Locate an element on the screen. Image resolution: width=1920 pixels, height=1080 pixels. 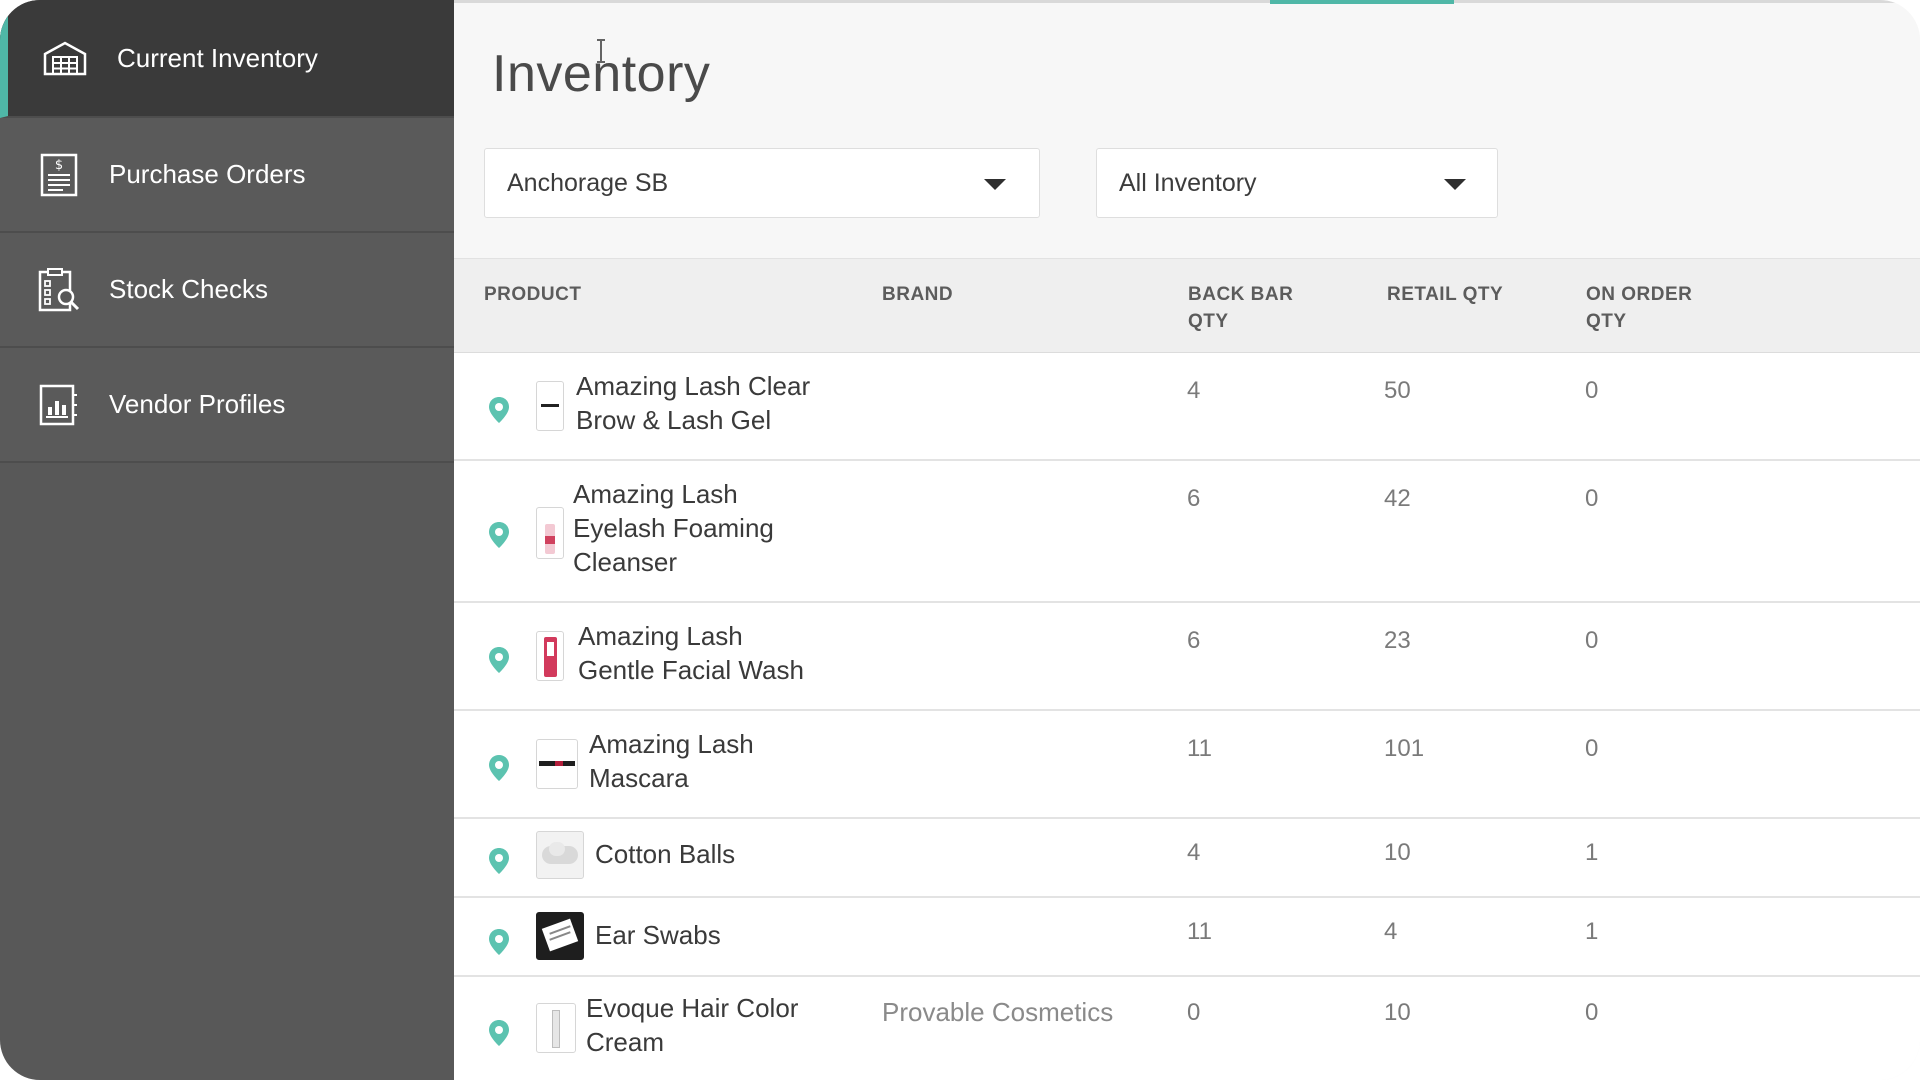
column-header-retail-qty: RETAIL QTY is located at coordinates (1445, 294).